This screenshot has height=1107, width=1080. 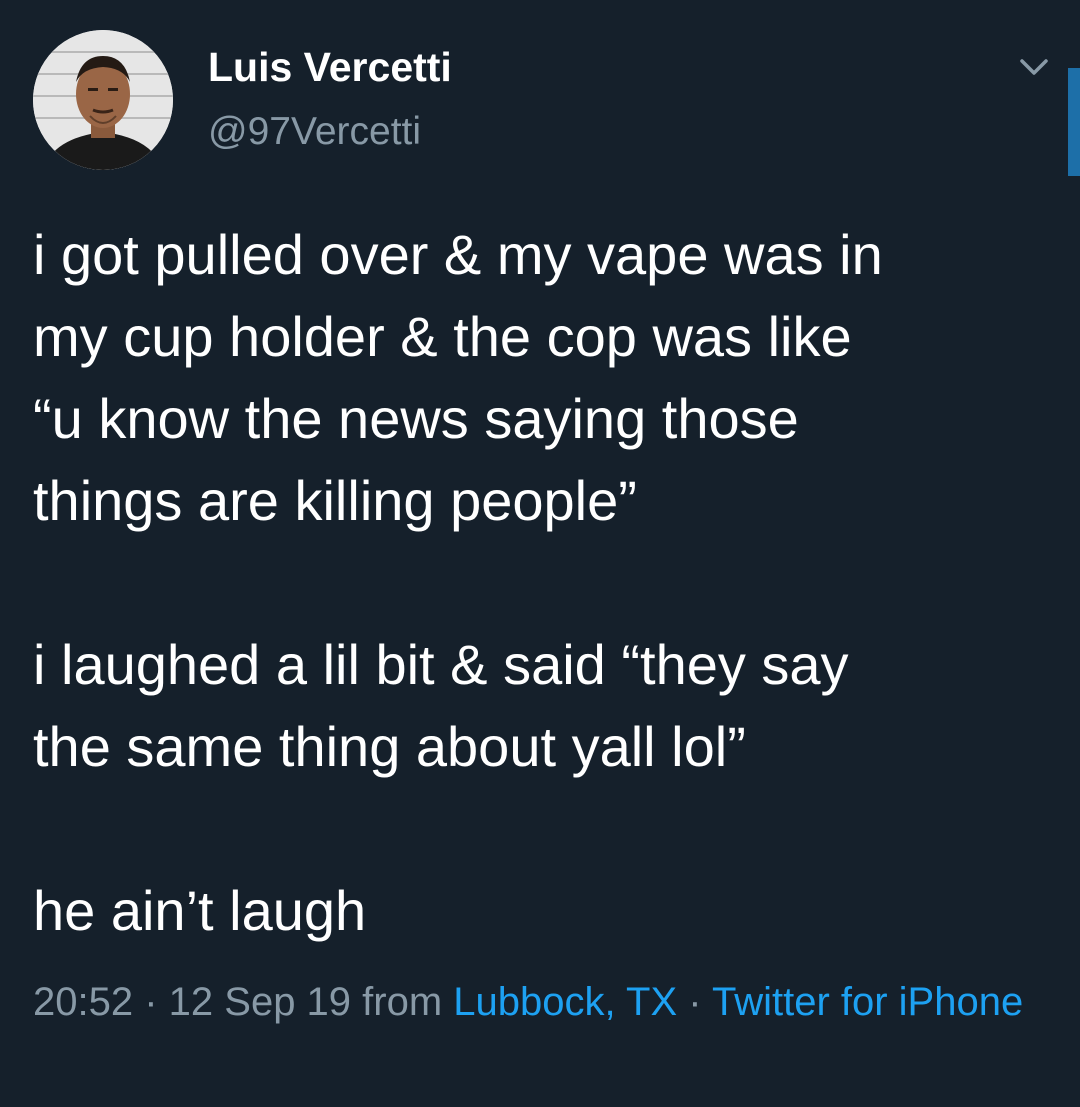 I want to click on source-link: Twitter for iPhone, so click(x=867, y=1002).